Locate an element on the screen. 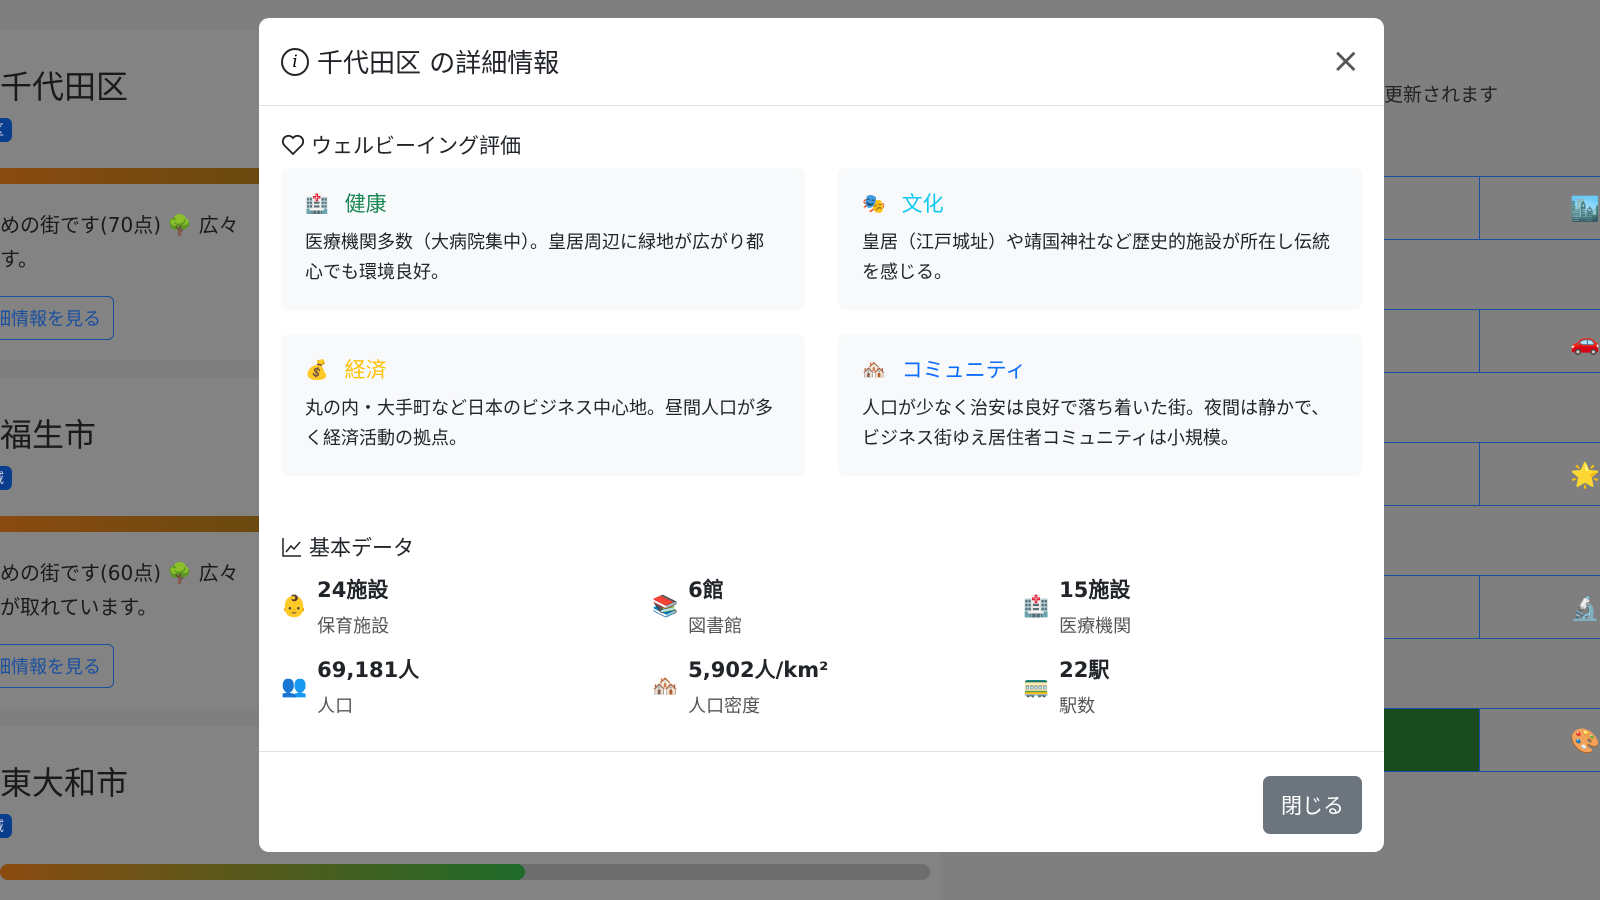 The image size is (1600, 900). city-name: 東大和市 is located at coordinates (64, 783).